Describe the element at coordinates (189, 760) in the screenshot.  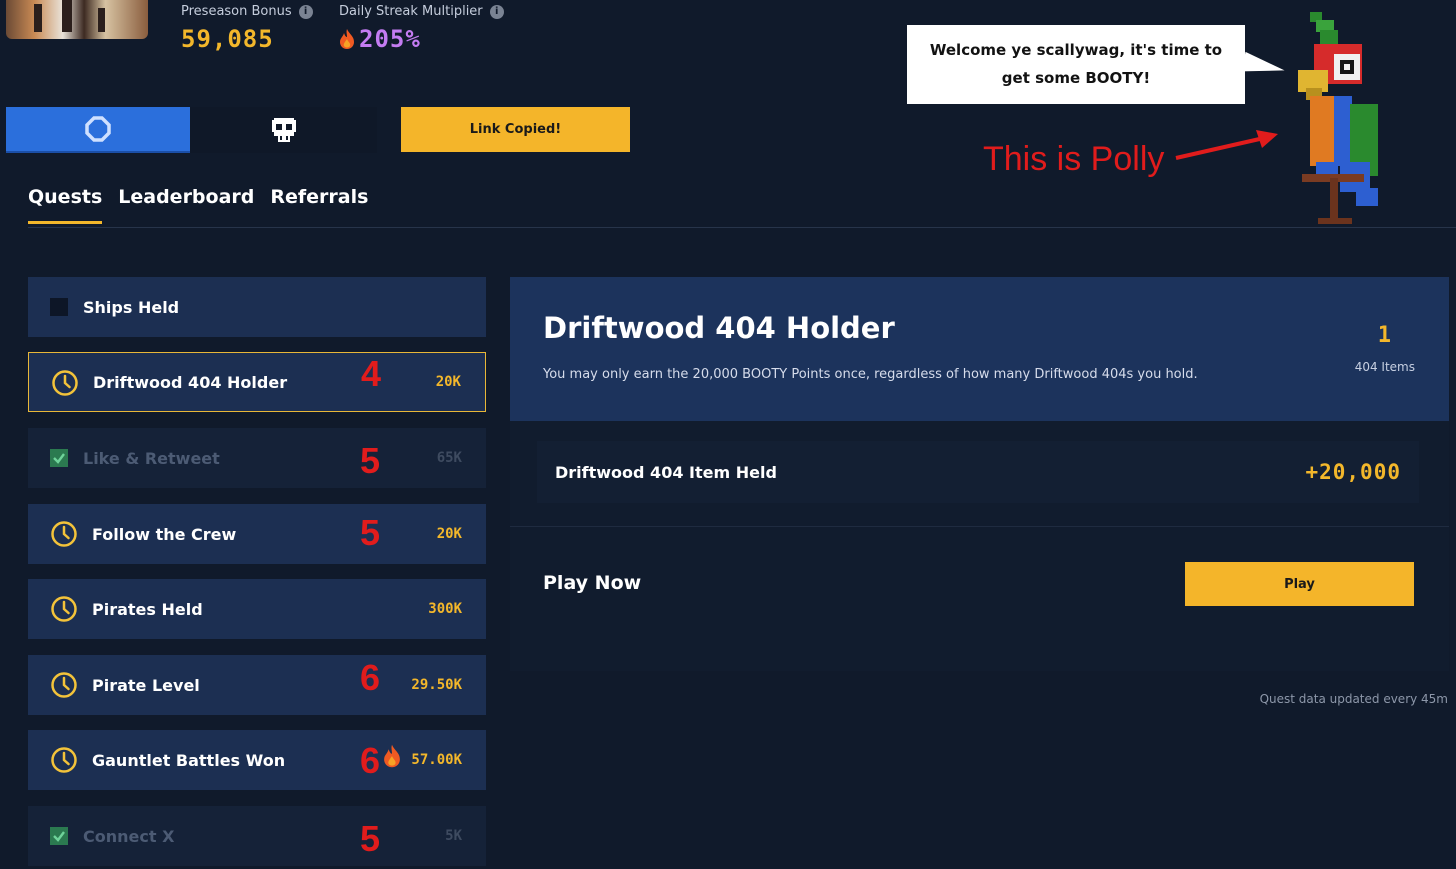
I see `quest-title: Gauntlet Battles Won` at that location.